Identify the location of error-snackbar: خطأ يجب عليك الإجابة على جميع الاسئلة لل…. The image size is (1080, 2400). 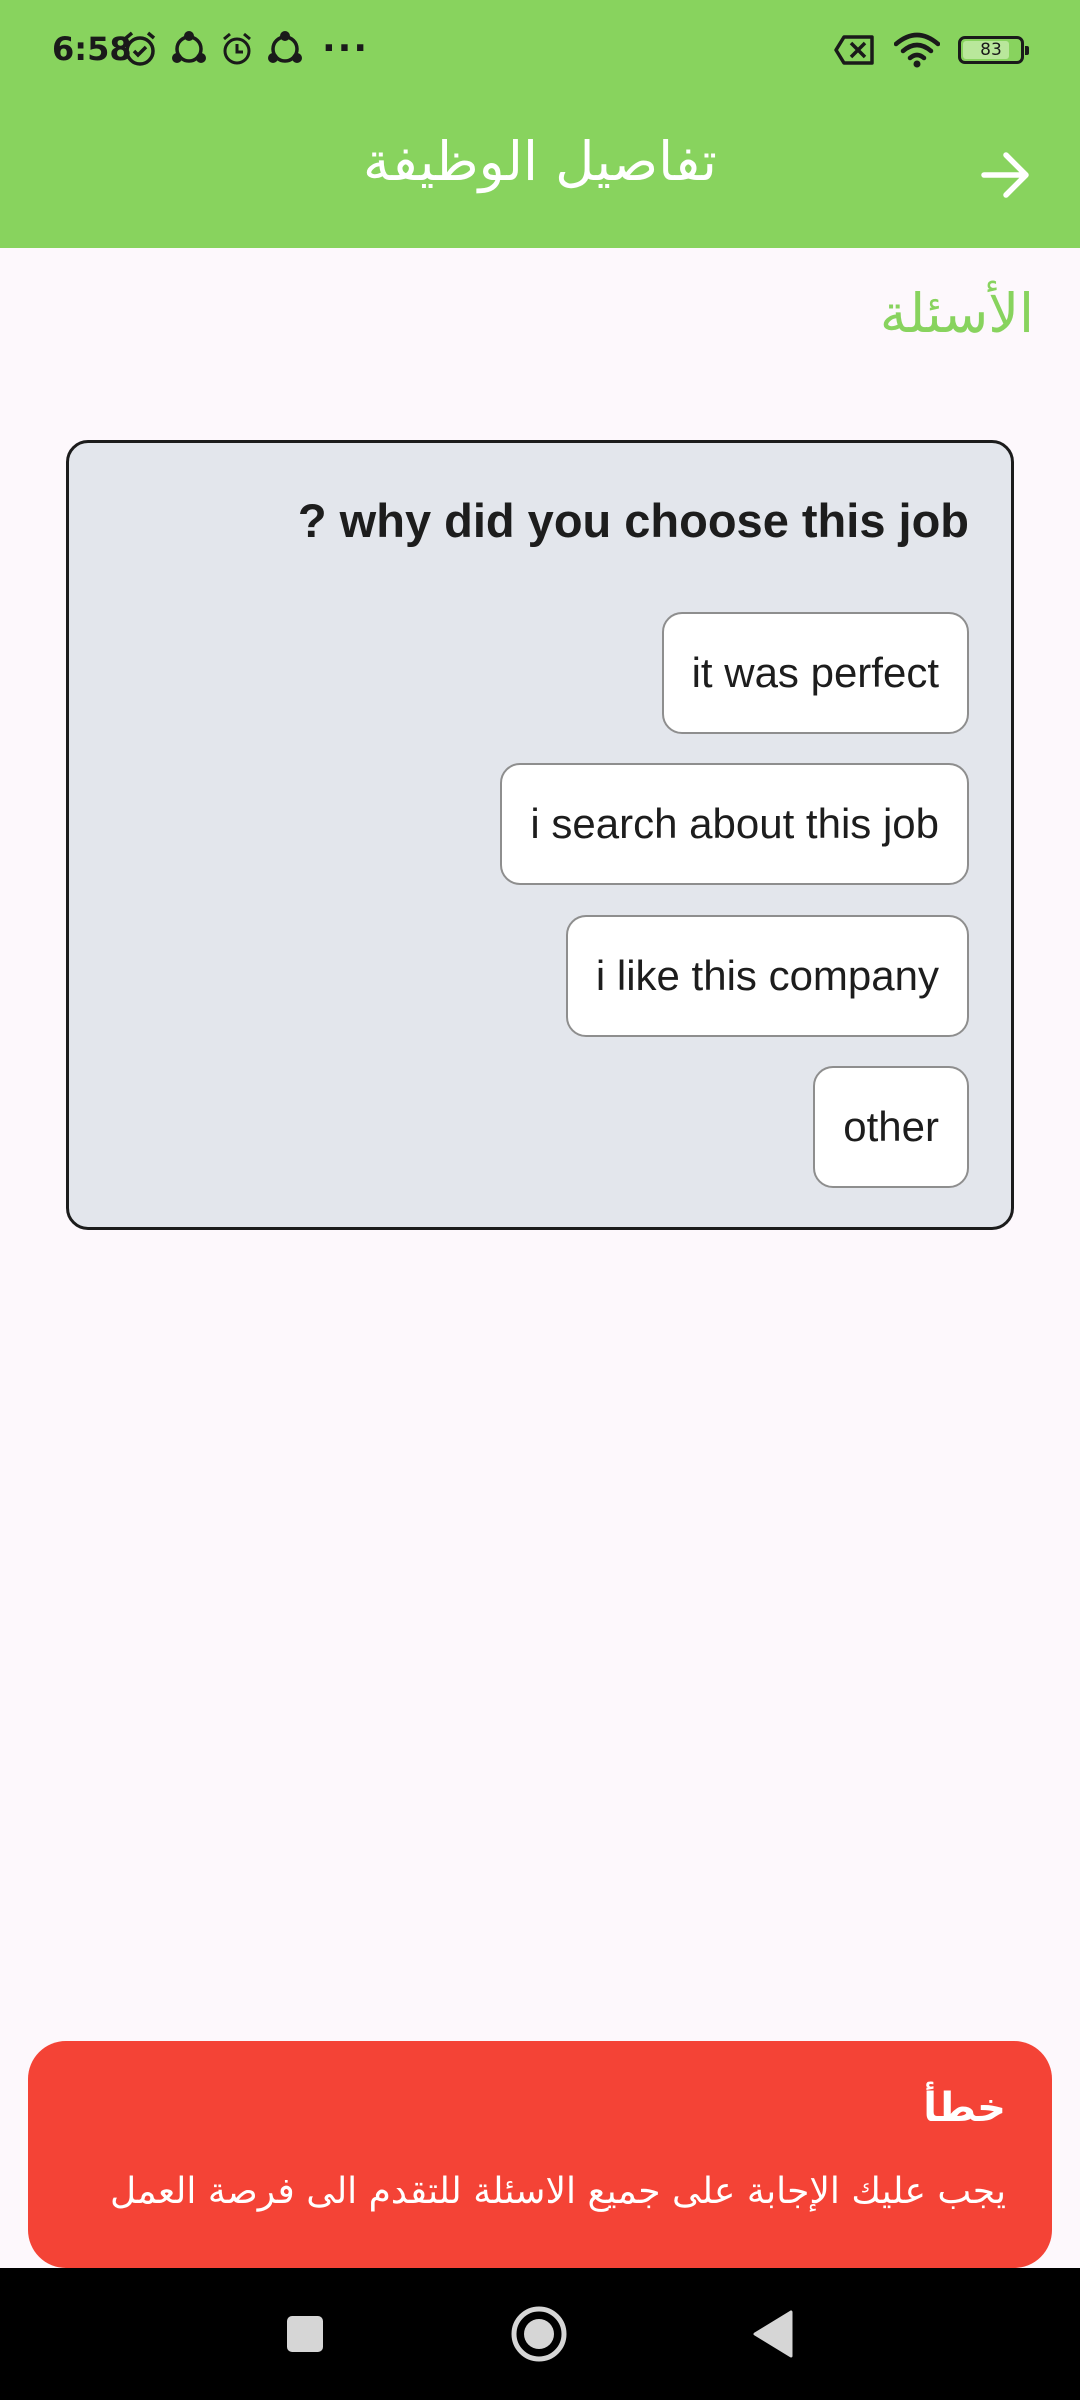
(540, 2154).